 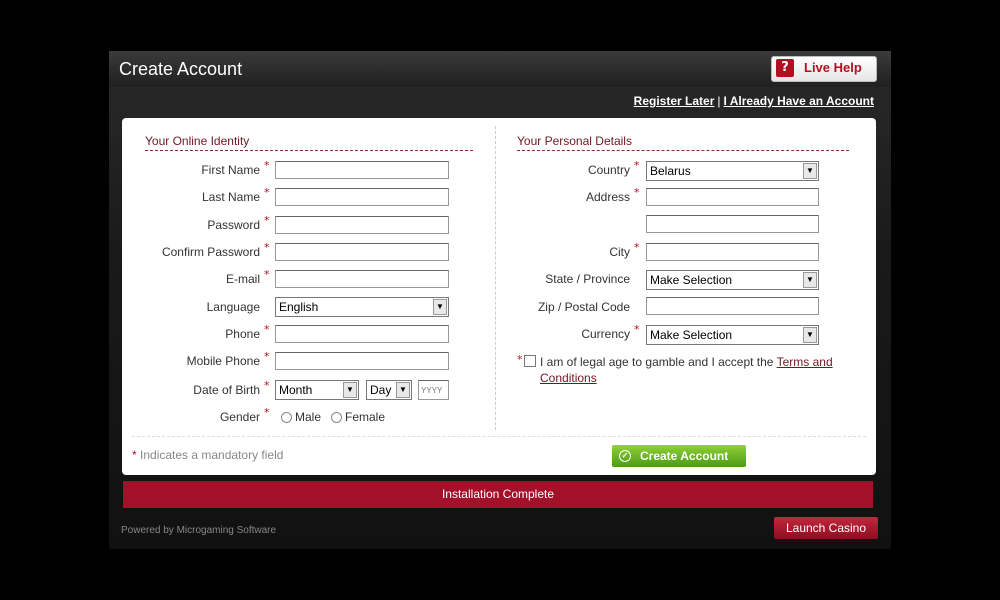 What do you see at coordinates (583, 307) in the screenshot?
I see `zip-postal-label: Zip / Postal Code` at bounding box center [583, 307].